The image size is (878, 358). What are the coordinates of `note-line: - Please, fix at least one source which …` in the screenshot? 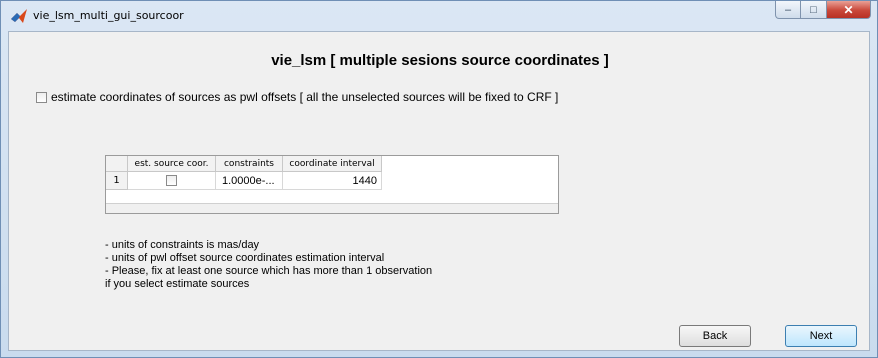 It's located at (269, 271).